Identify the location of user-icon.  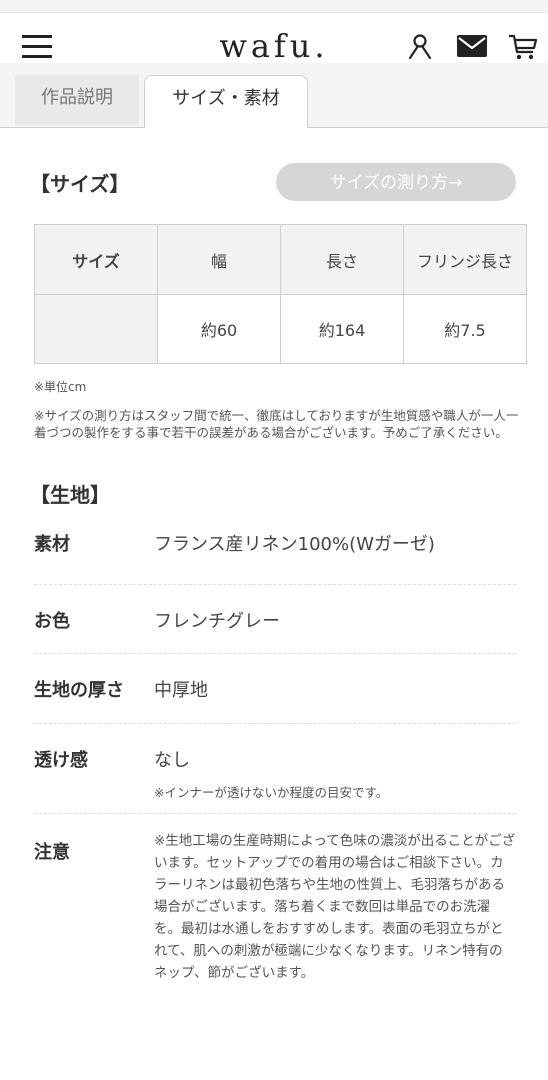
(420, 46).